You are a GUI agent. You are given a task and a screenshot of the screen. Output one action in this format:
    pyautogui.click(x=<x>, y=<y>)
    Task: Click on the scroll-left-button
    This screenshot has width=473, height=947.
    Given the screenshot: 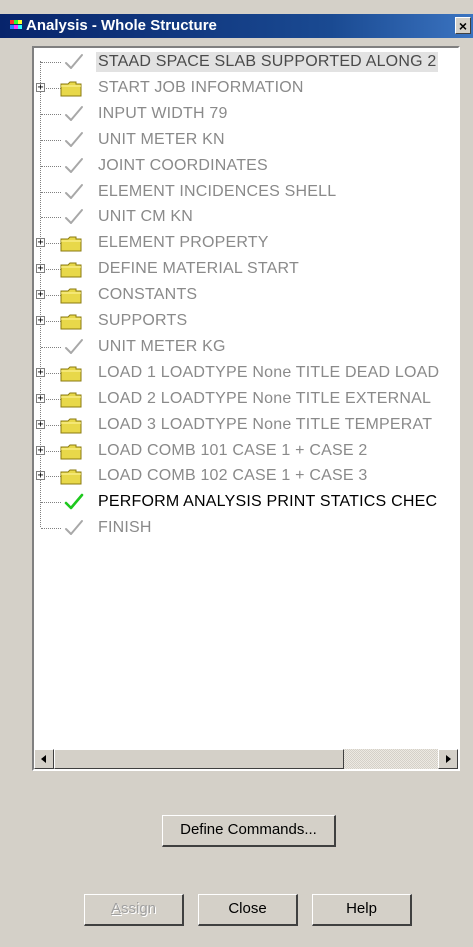 What is the action you would take?
    pyautogui.click(x=44, y=759)
    